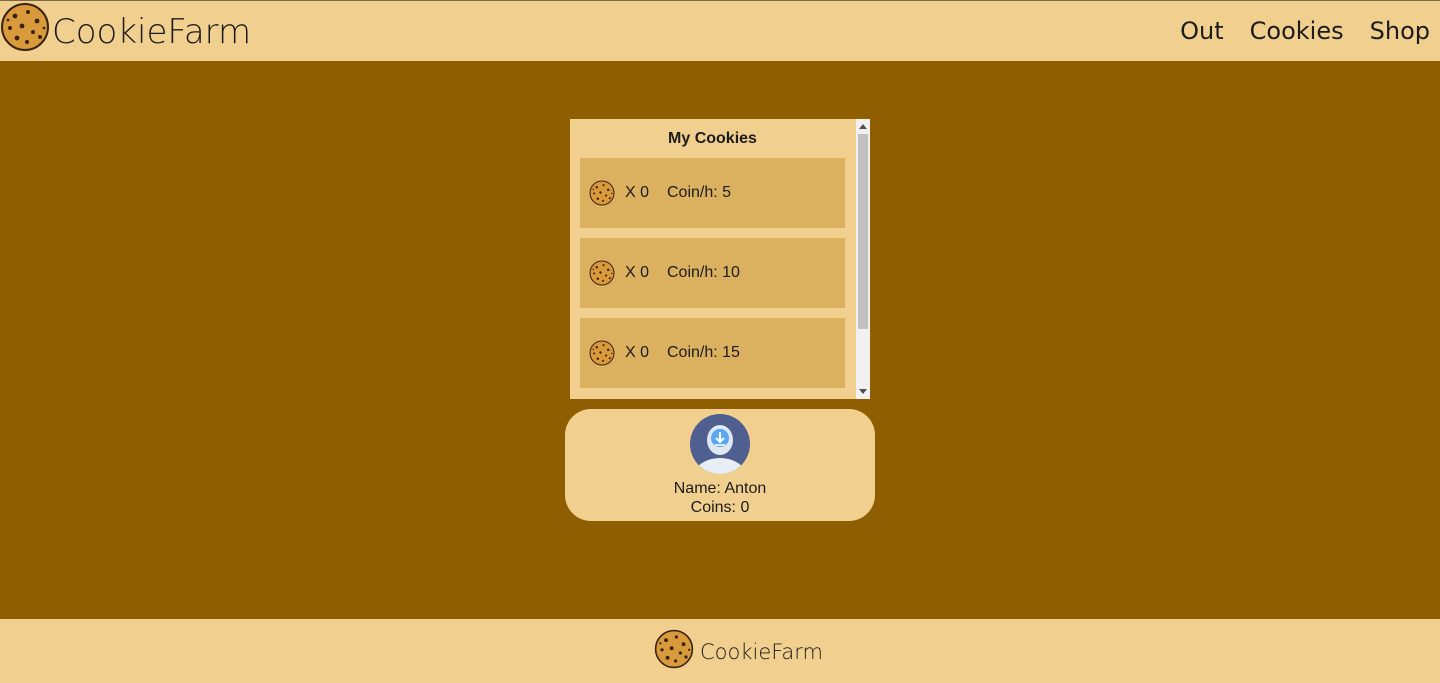 The image size is (1440, 683). What do you see at coordinates (720, 30) in the screenshot?
I see `header-bar: CookieFarm Out Cookies Shop` at bounding box center [720, 30].